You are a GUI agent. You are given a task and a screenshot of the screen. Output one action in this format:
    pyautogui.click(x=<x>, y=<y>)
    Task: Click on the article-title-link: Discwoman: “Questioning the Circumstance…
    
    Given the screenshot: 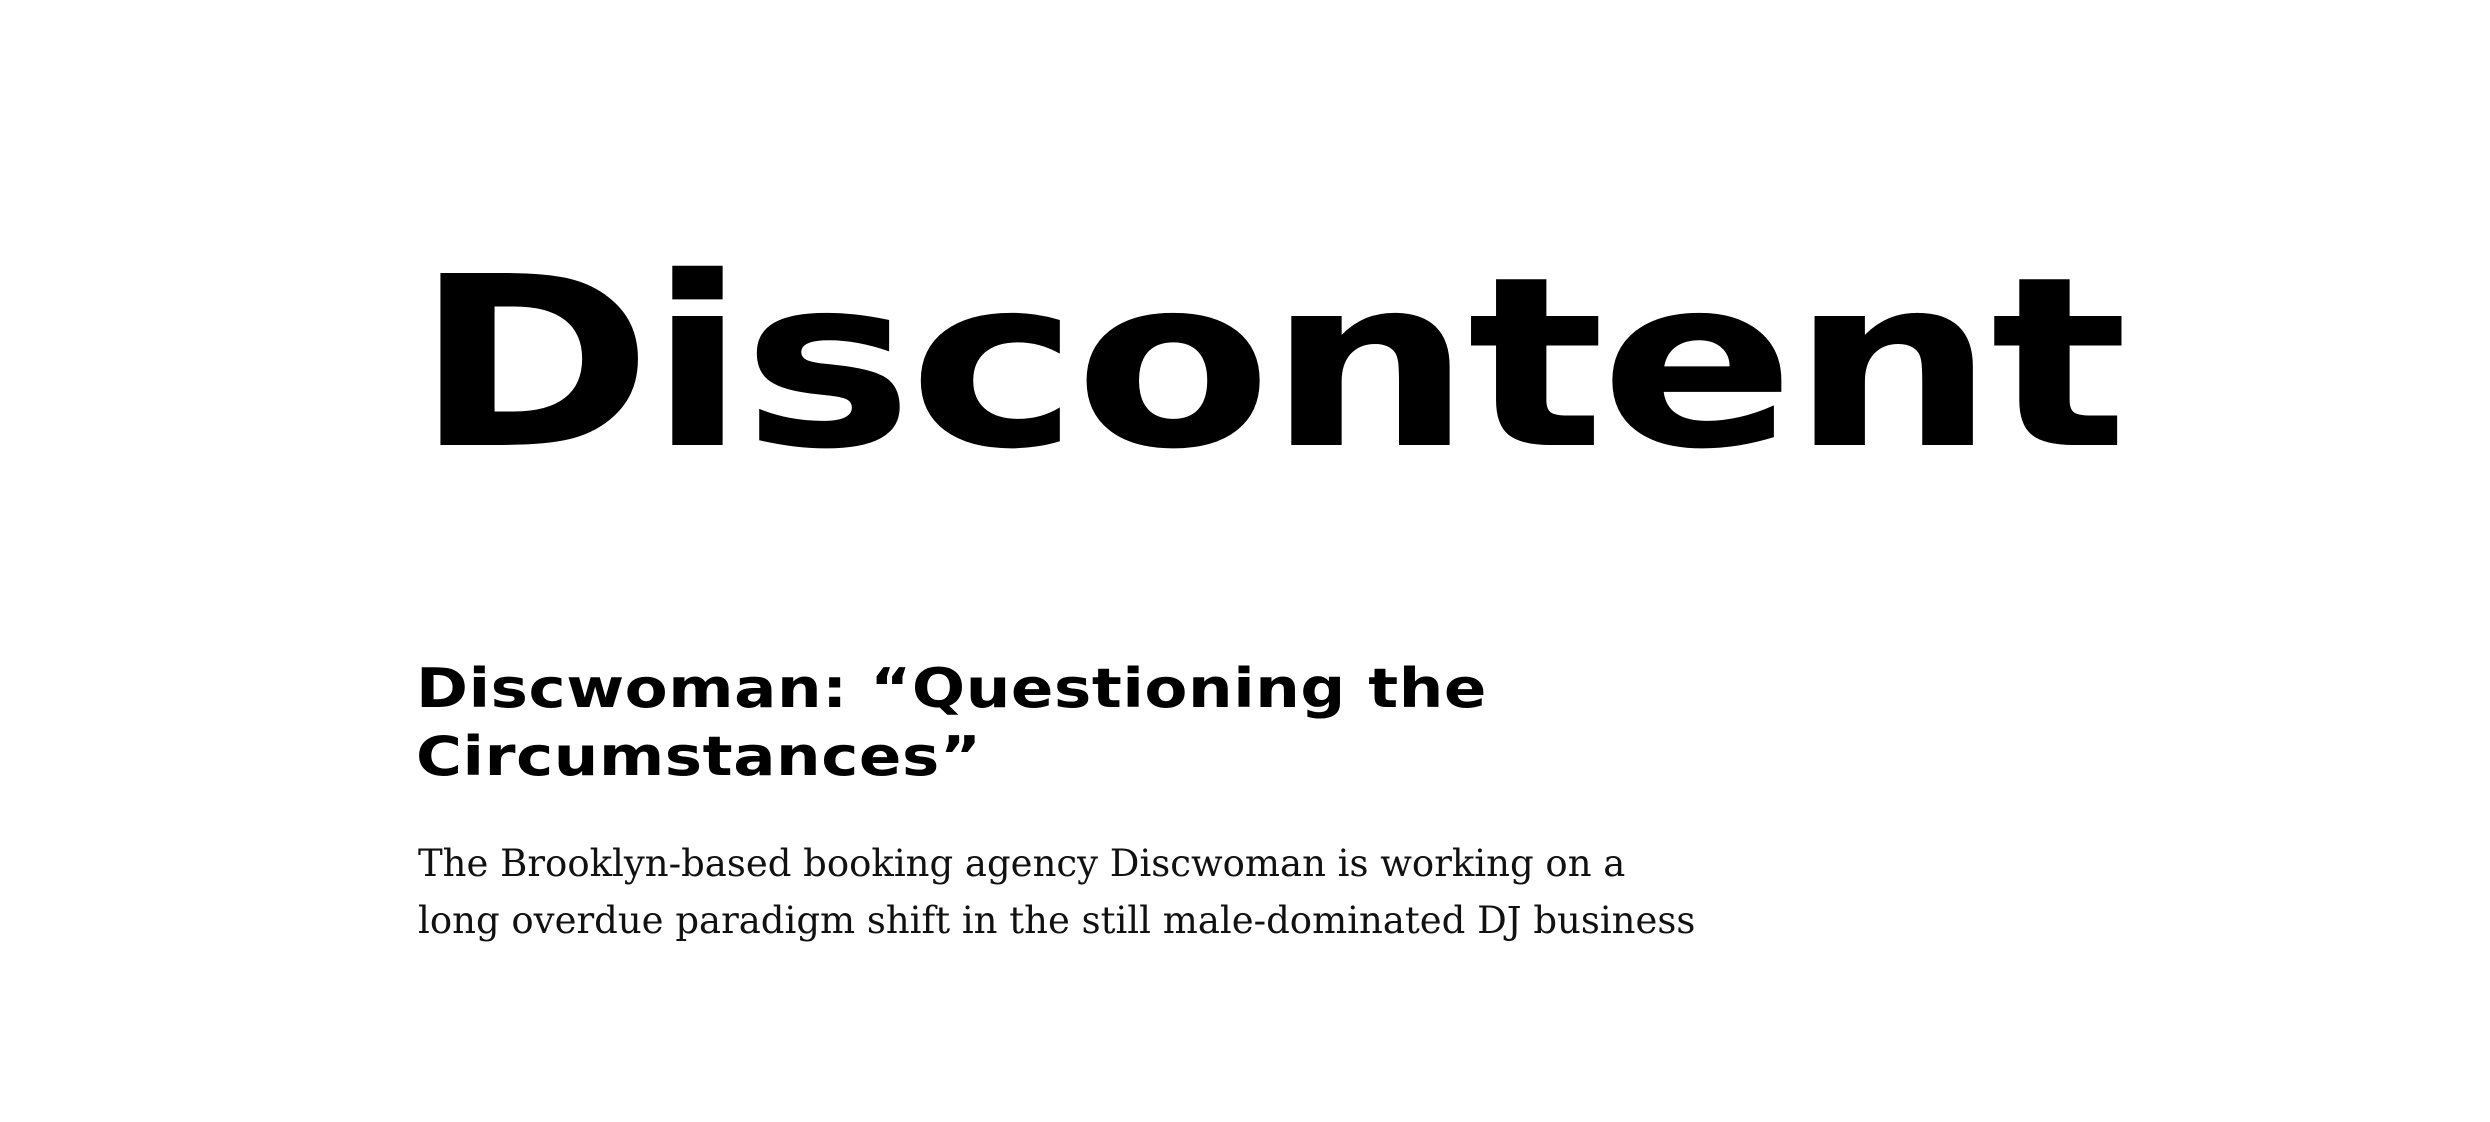 What is the action you would take?
    pyautogui.click(x=1042, y=723)
    